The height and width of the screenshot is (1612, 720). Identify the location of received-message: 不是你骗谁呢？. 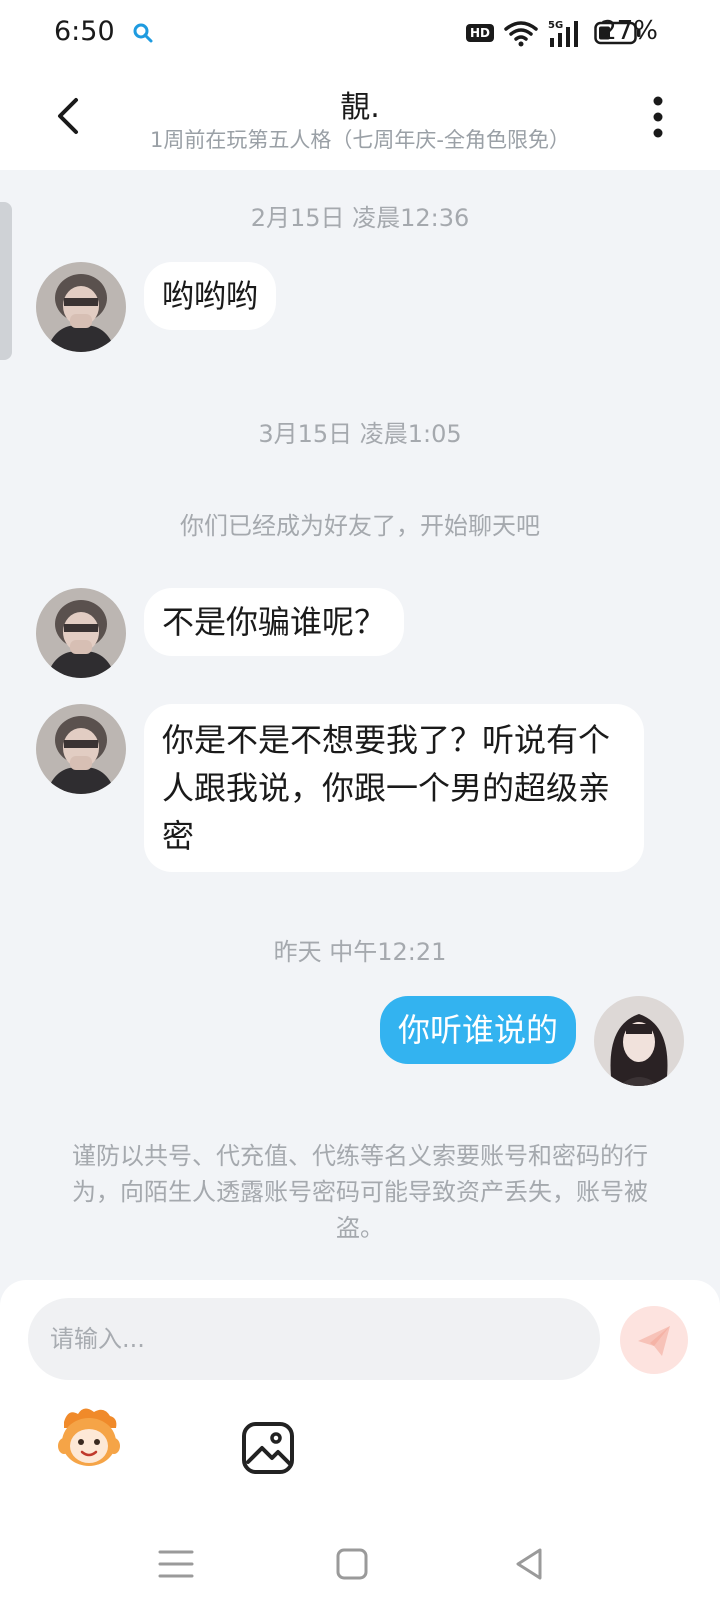
(274, 622).